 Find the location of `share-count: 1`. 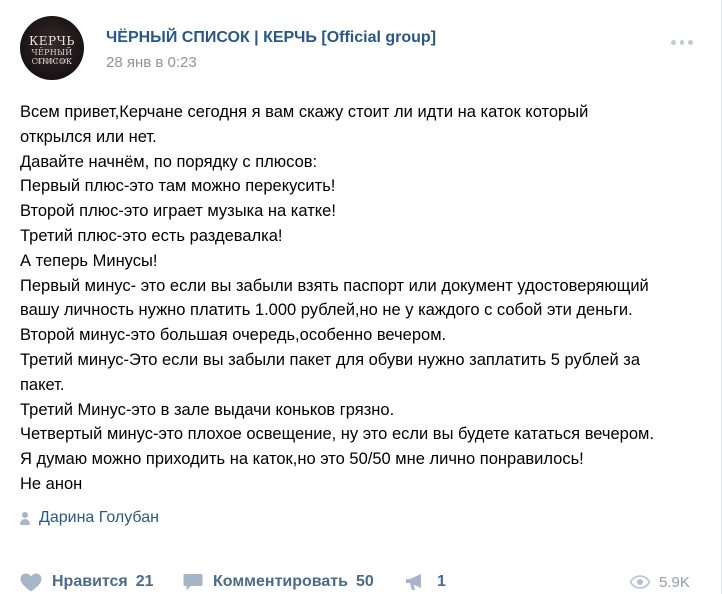

share-count: 1 is located at coordinates (441, 581).